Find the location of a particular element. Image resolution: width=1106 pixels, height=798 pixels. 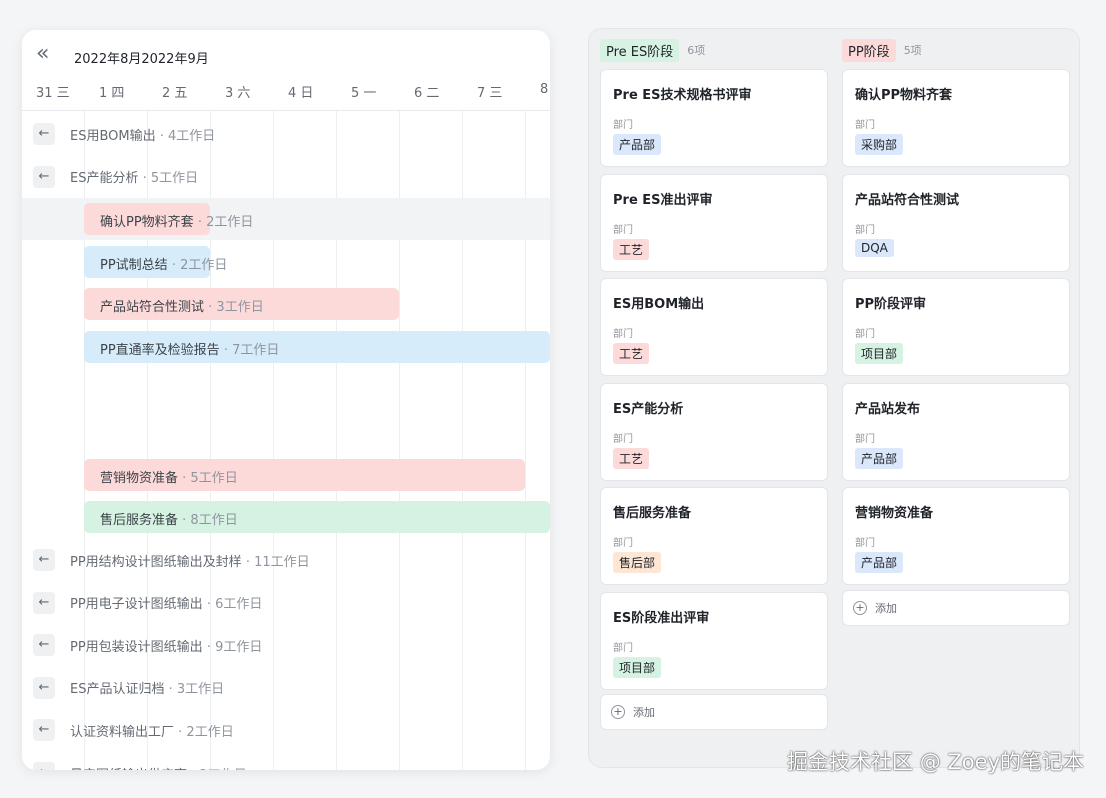

column-title-tag: Pre ES阶段 is located at coordinates (640, 50).